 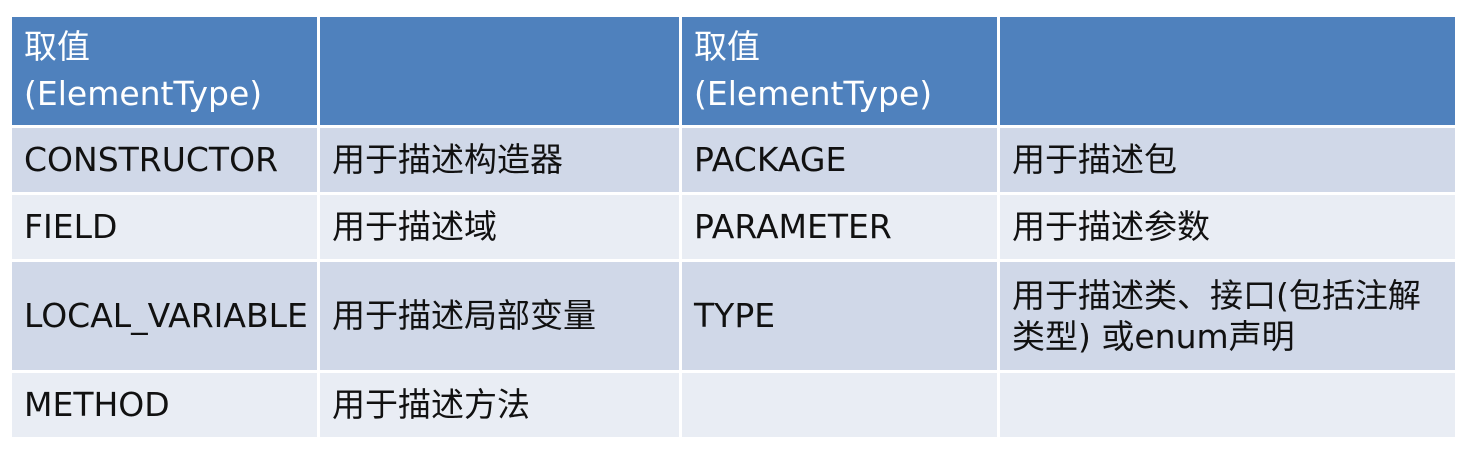 What do you see at coordinates (839, 160) in the screenshot?
I see `table-cell-value: PACKAGE` at bounding box center [839, 160].